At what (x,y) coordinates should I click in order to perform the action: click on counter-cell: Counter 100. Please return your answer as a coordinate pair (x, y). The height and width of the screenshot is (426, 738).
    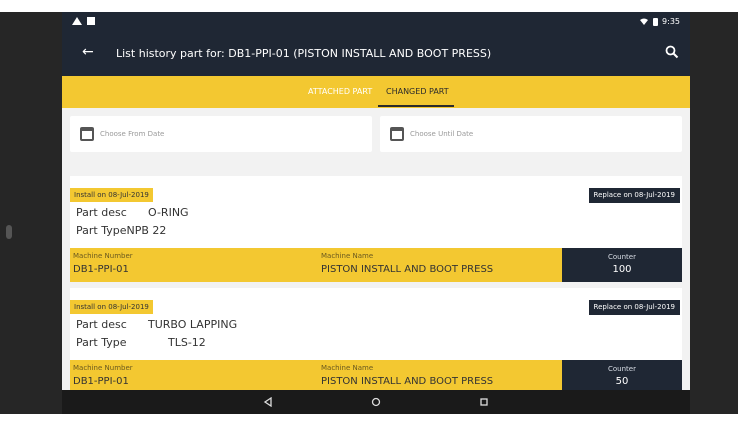
    Looking at the image, I should click on (622, 265).